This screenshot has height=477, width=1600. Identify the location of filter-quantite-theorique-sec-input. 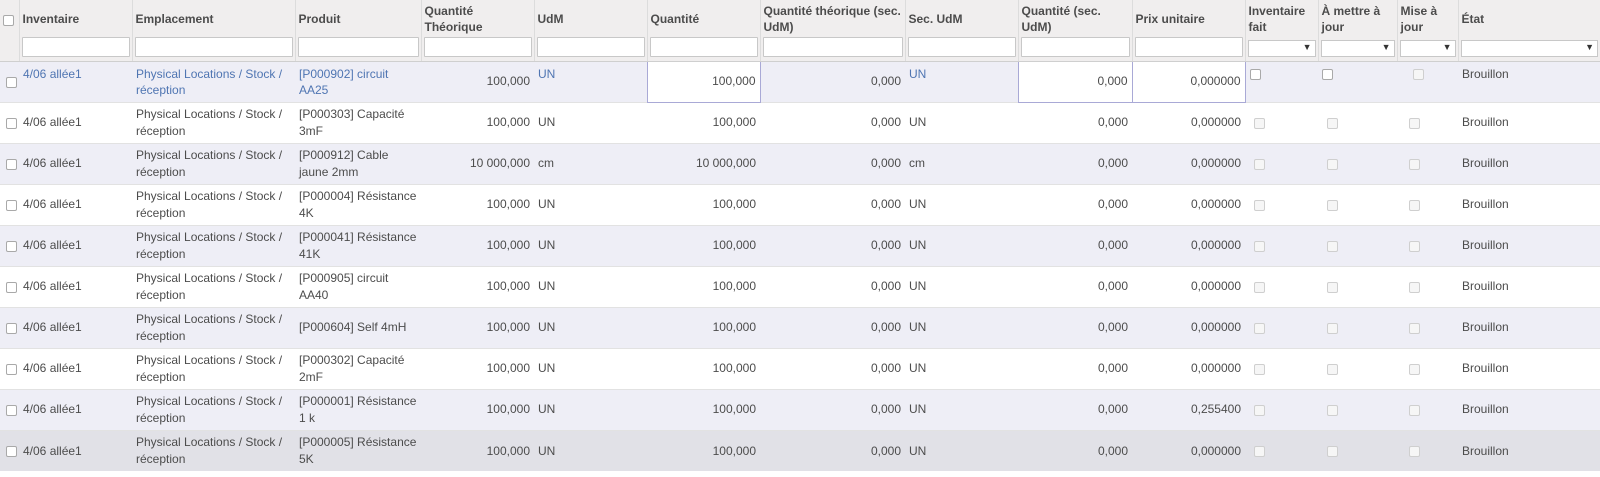
(832, 47).